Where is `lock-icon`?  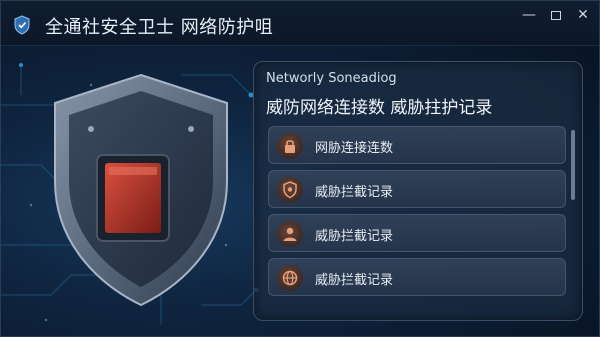
lock-icon is located at coordinates (290, 146).